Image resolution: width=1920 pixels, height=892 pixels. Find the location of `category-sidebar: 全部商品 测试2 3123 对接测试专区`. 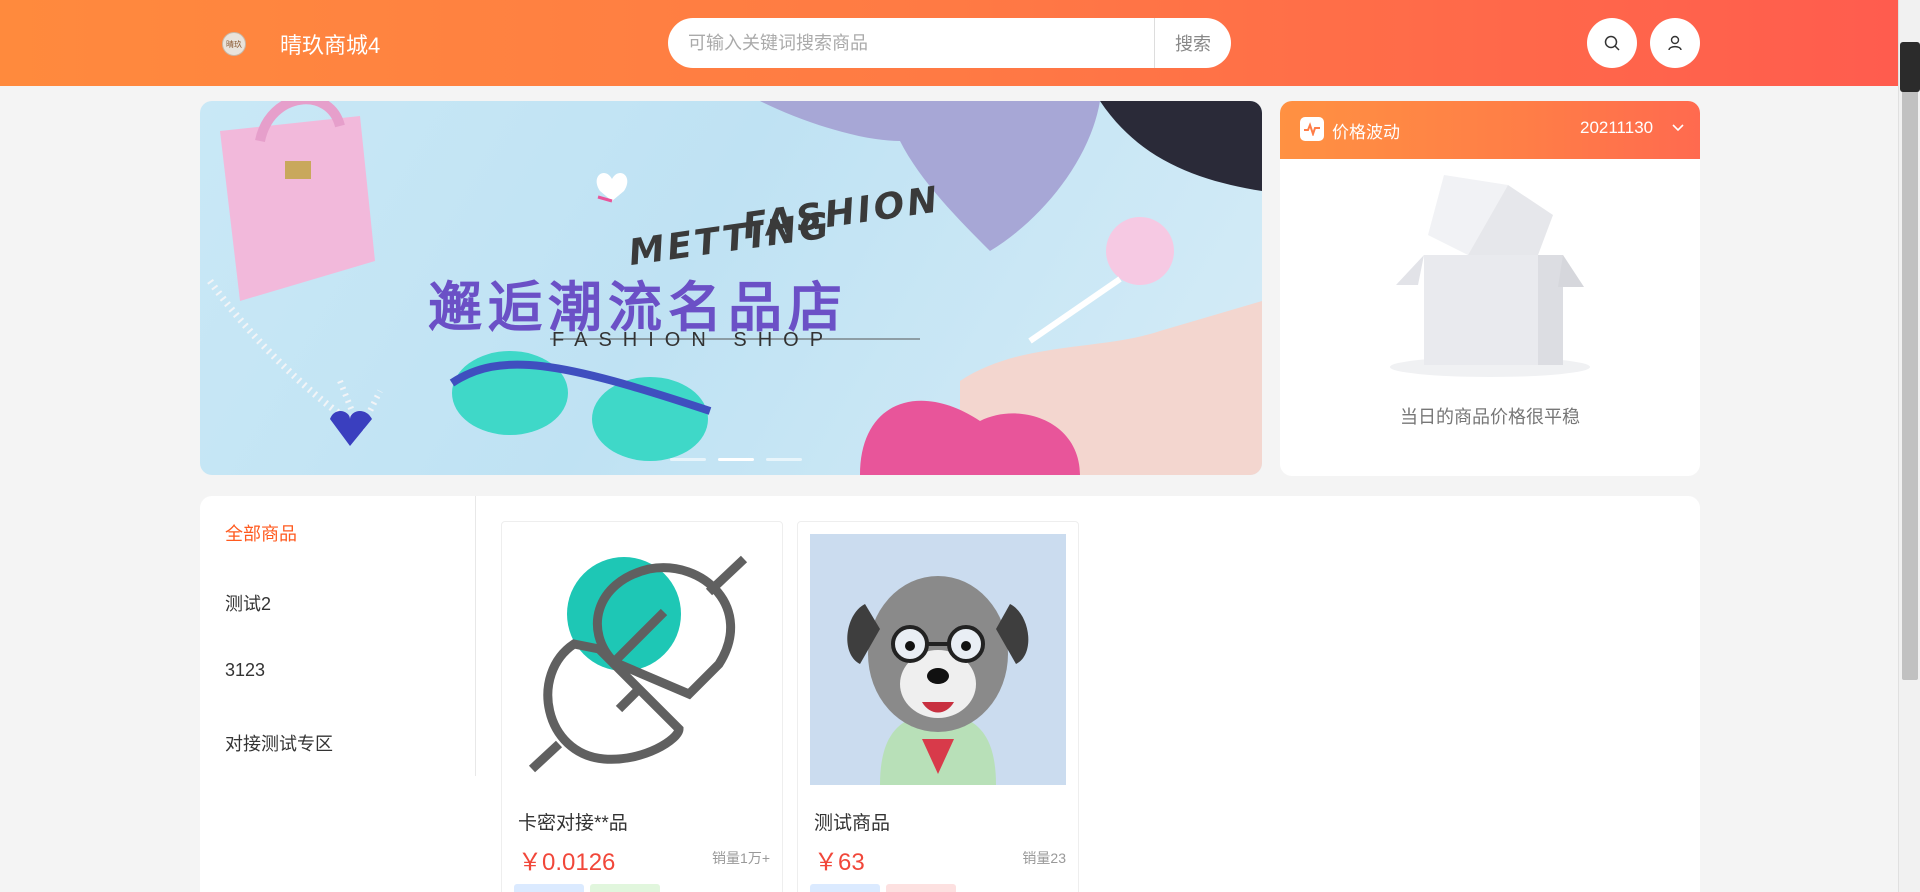

category-sidebar: 全部商品 测试2 3123 对接测试专区 is located at coordinates (338, 636).